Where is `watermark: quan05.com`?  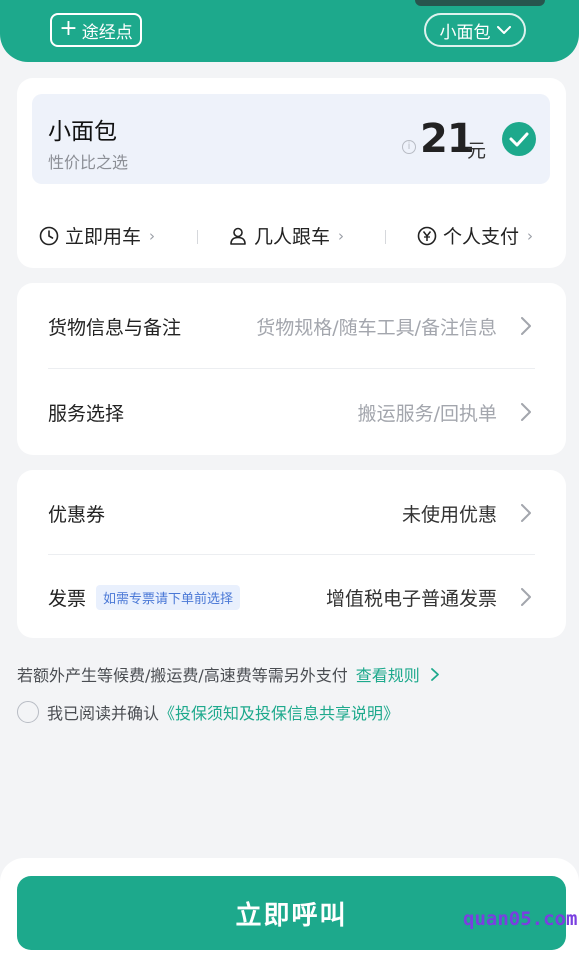
watermark: quan05.com is located at coordinates (520, 919).